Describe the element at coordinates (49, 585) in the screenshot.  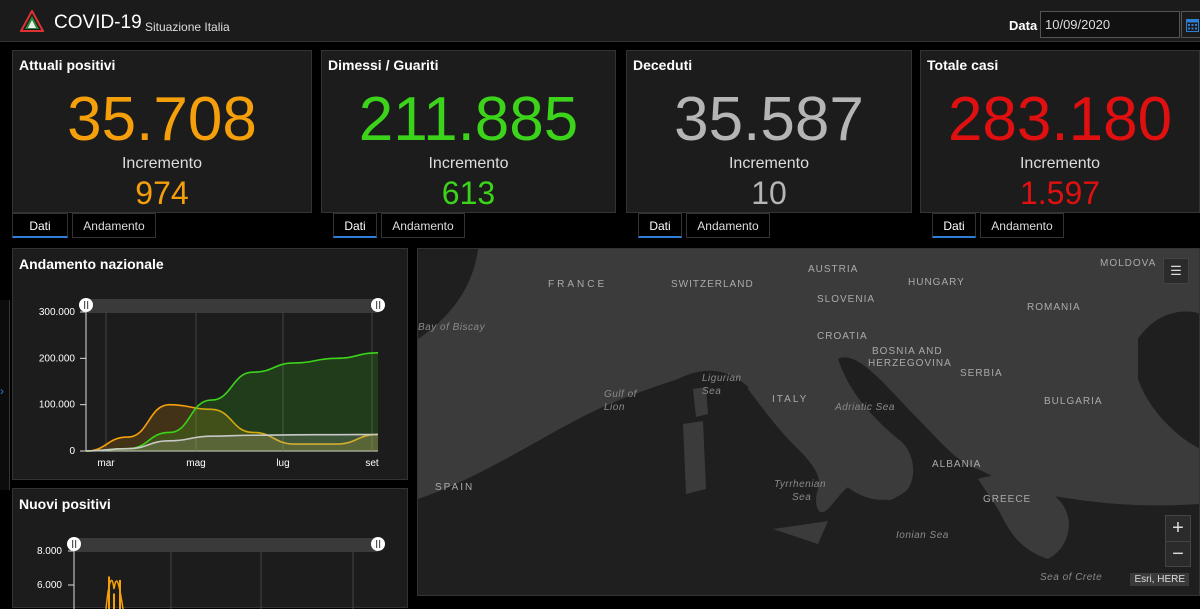
I see `y-tick-label: 6.000` at that location.